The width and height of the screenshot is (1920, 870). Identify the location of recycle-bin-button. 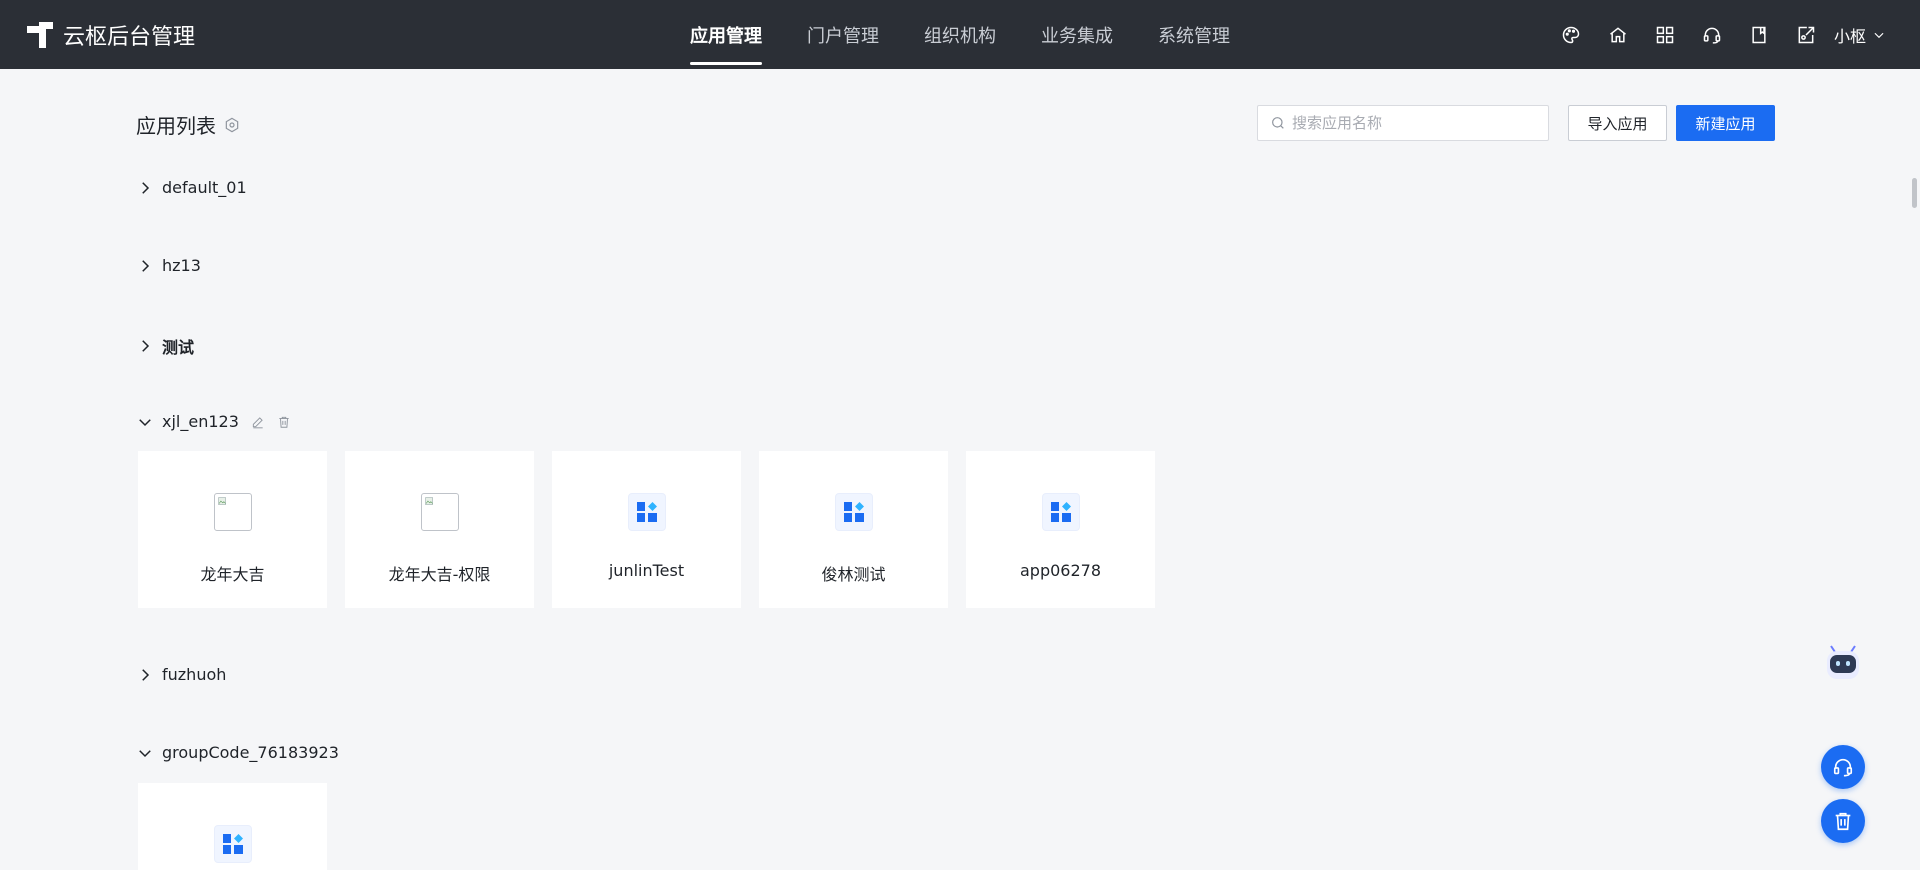
(1843, 821).